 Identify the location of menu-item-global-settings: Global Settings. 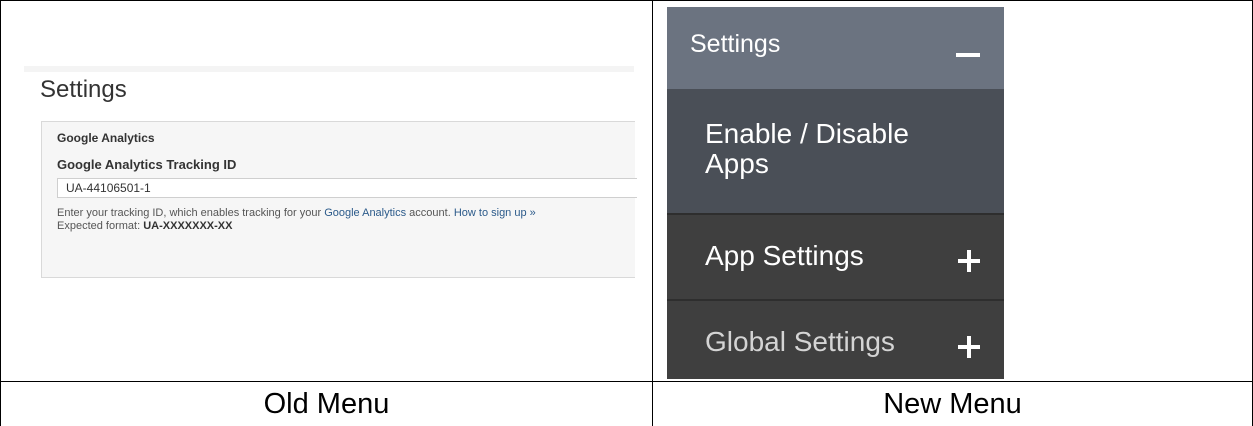
(835, 340).